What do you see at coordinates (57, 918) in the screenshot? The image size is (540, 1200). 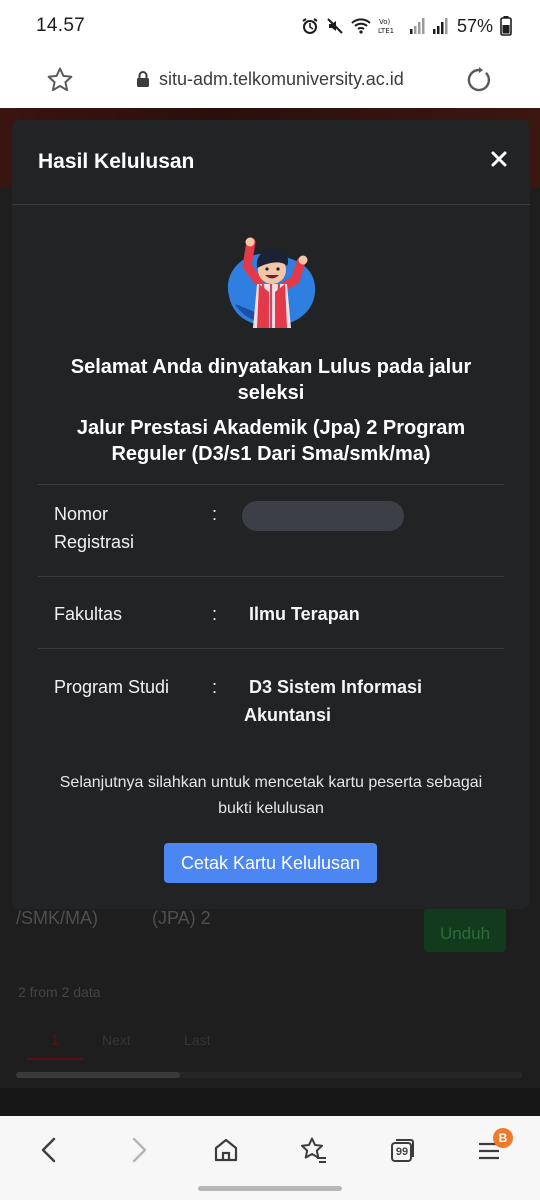 I see `background-table-cell: /SMK/MA)` at bounding box center [57, 918].